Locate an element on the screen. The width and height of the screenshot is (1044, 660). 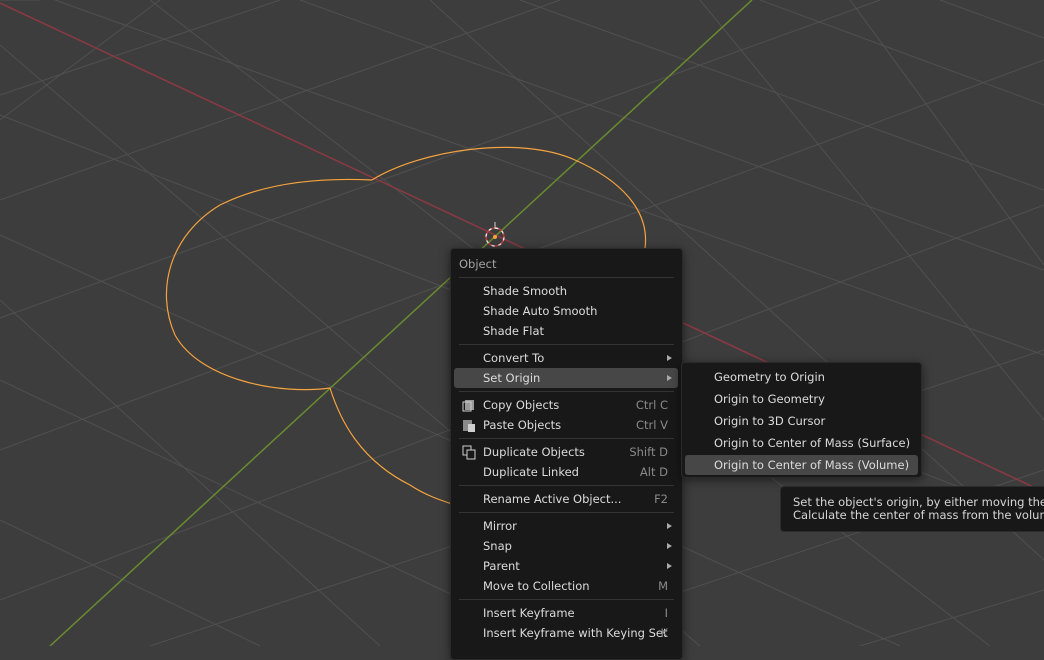
menu-item-copy-objects: Copy Objects Ctrl C is located at coordinates (566, 405).